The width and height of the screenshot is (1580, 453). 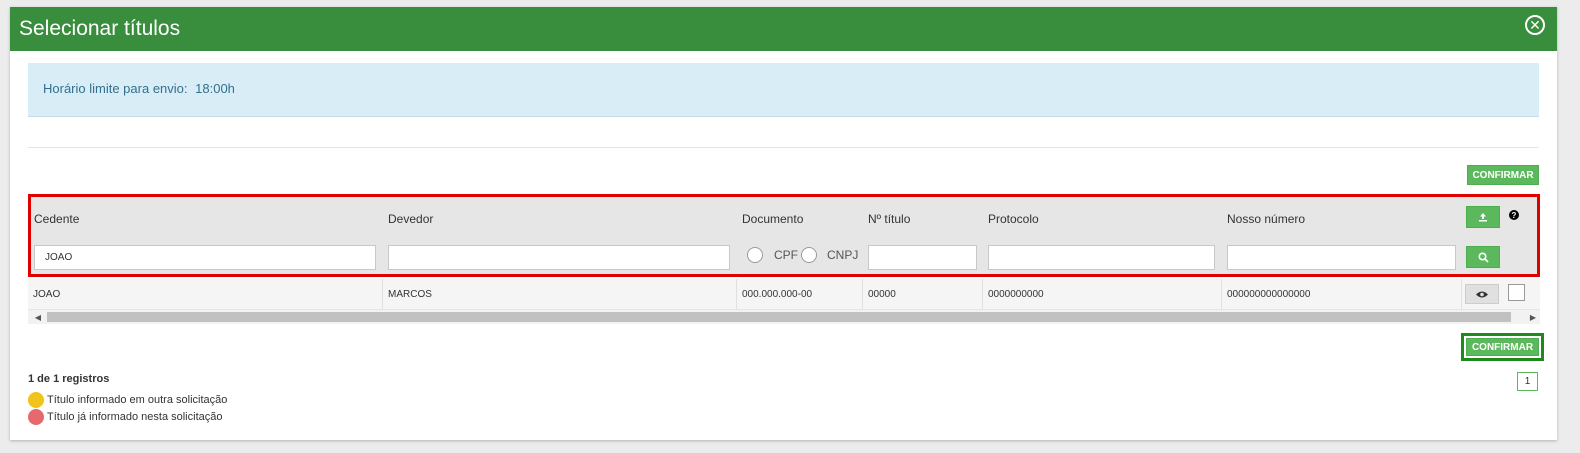 I want to click on info-alert: Horário limite para envio: 18:00h, so click(x=783, y=90).